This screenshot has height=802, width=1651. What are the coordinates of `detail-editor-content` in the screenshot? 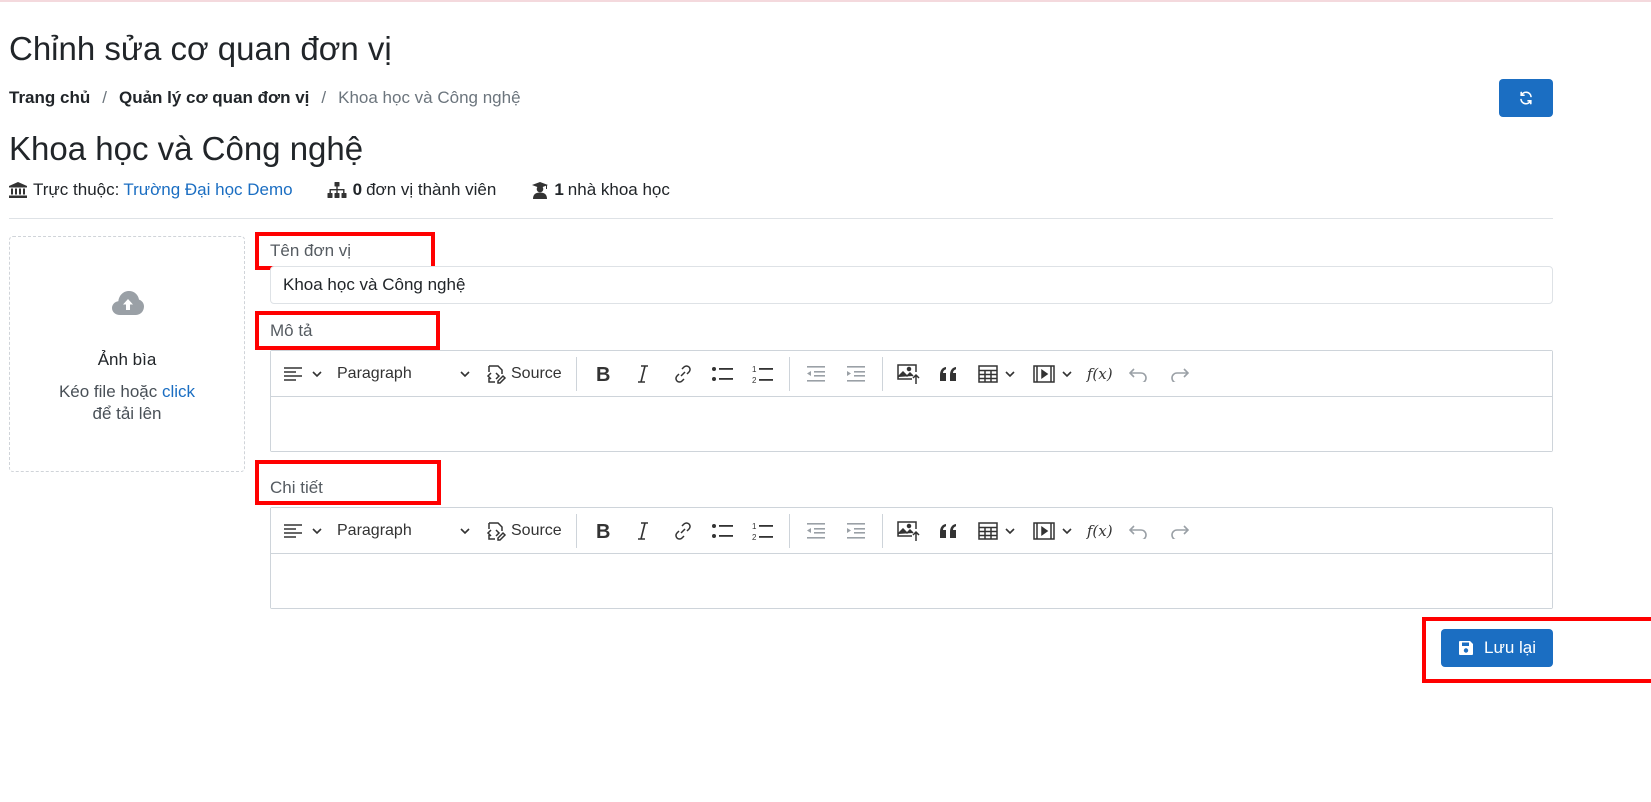 It's located at (911, 581).